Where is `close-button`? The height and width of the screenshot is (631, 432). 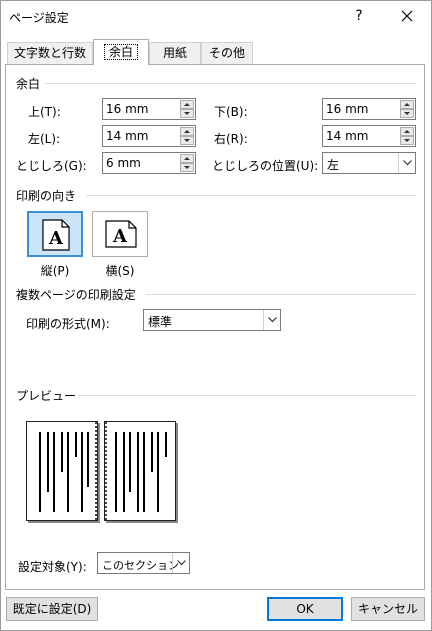
close-button is located at coordinates (408, 16).